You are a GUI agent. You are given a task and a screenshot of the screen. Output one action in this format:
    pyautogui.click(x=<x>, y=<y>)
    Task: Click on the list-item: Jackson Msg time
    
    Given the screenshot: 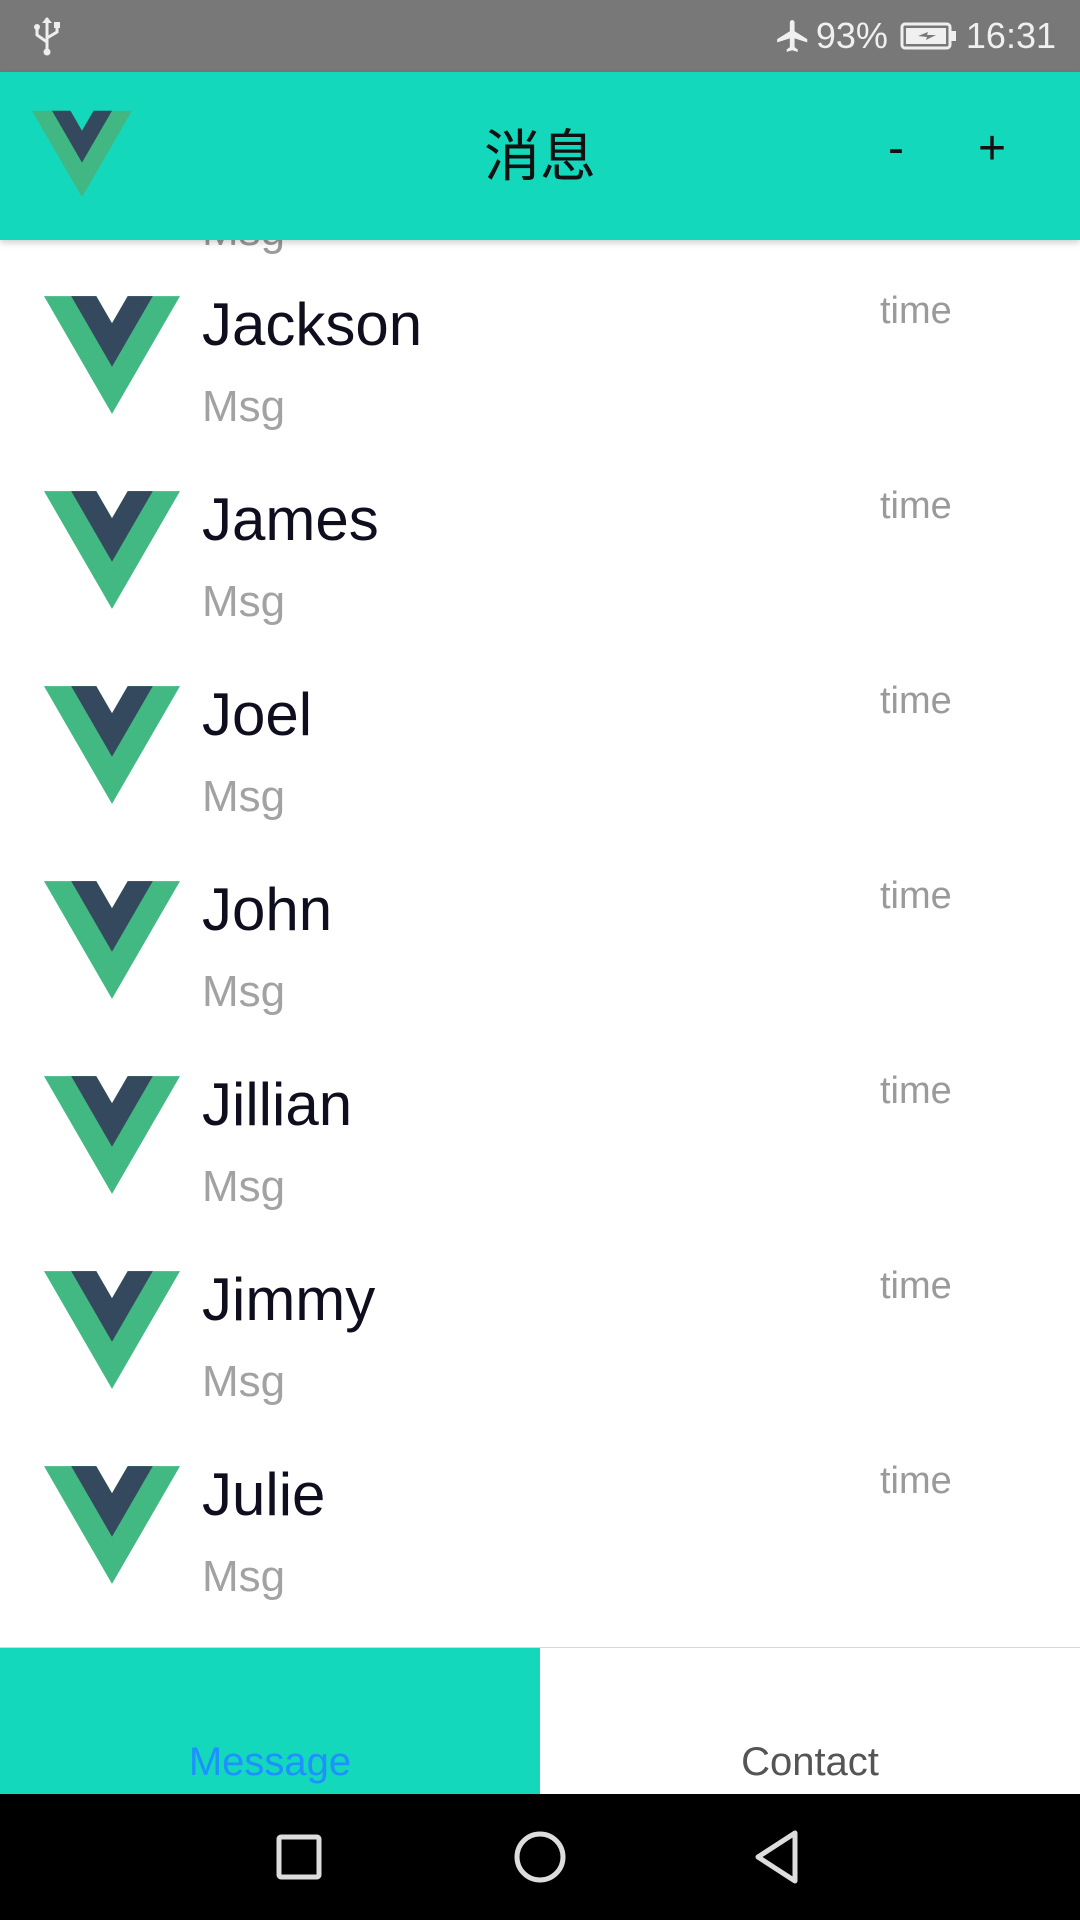 What is the action you would take?
    pyautogui.click(x=540, y=353)
    